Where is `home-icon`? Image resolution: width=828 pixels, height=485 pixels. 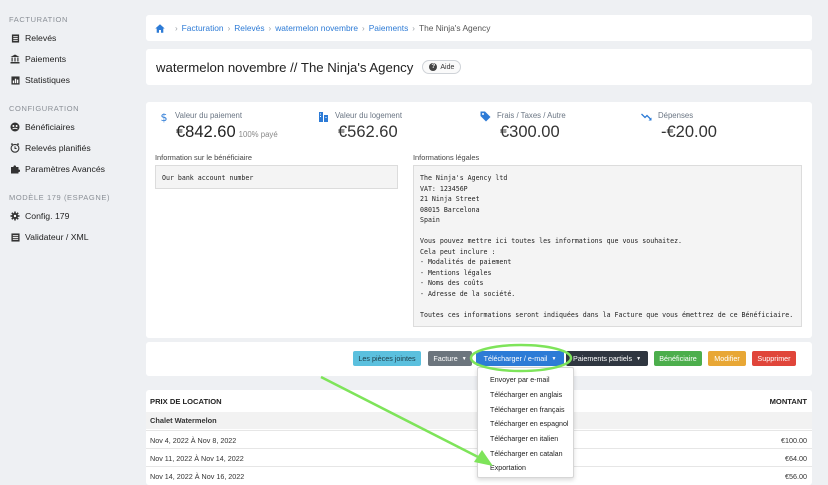
home-icon is located at coordinates (160, 28).